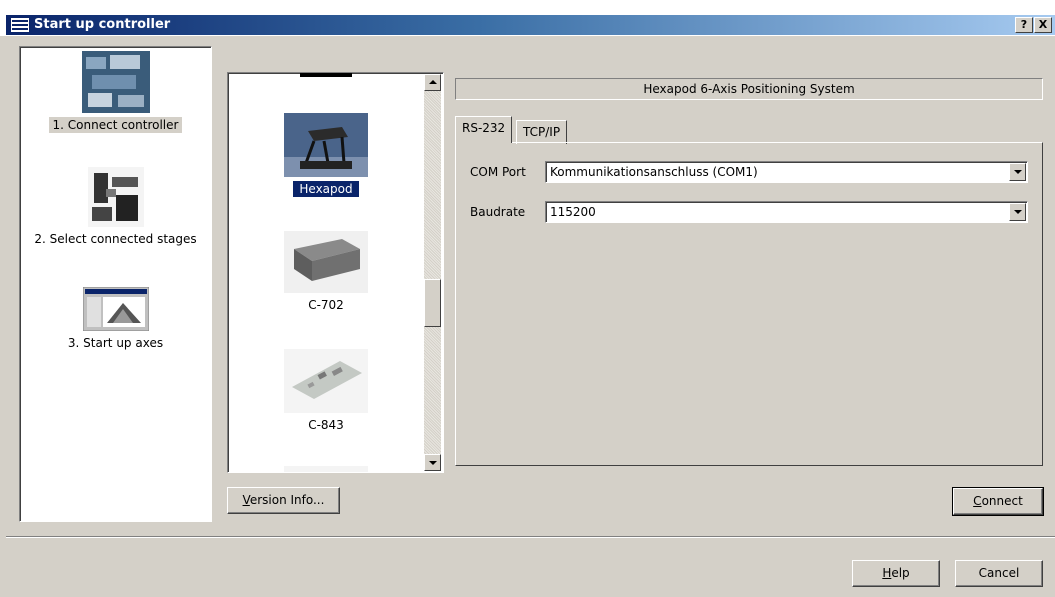 The width and height of the screenshot is (1055, 597). I want to click on separator-line, so click(530, 537).